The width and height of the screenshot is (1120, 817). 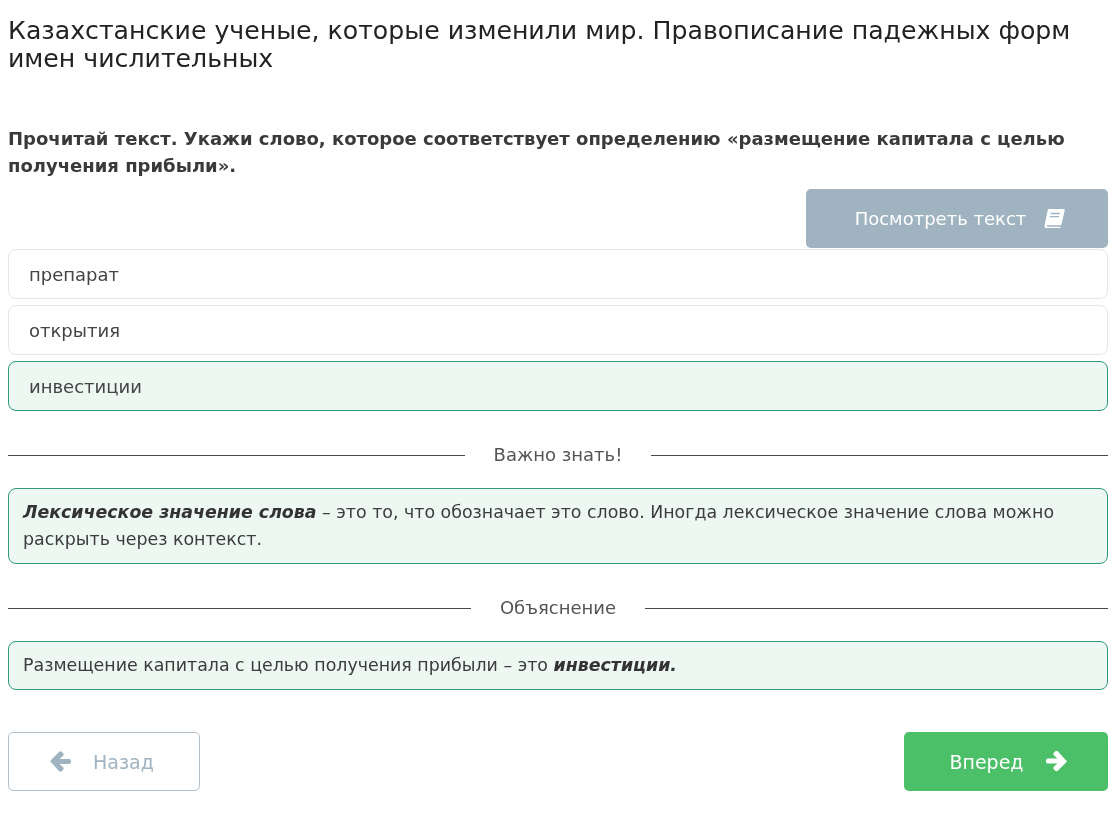 What do you see at coordinates (1055, 218) in the screenshot?
I see `book-icon` at bounding box center [1055, 218].